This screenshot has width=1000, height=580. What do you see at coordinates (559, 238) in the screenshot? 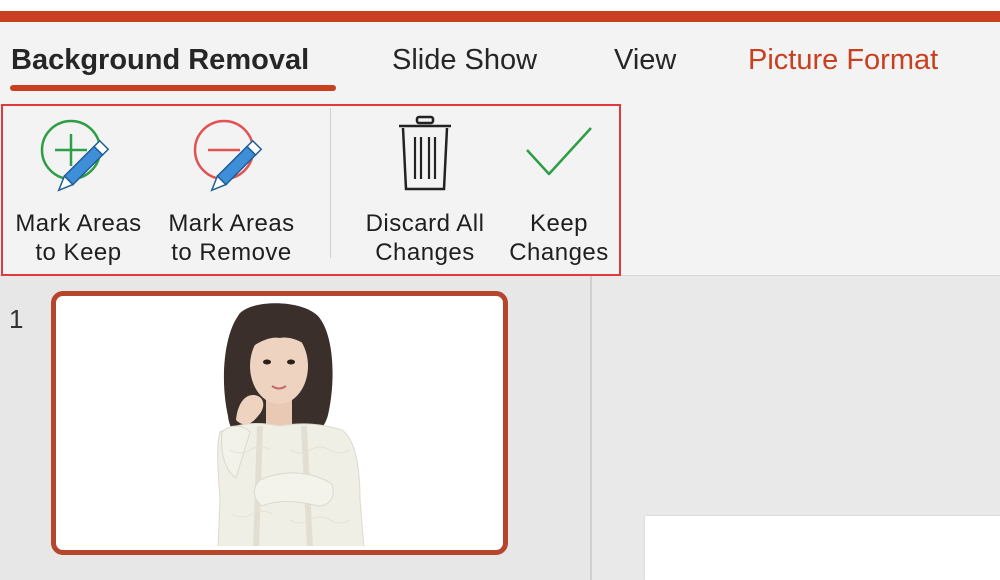
I see `keep-changes-label: Keep Changes` at bounding box center [559, 238].